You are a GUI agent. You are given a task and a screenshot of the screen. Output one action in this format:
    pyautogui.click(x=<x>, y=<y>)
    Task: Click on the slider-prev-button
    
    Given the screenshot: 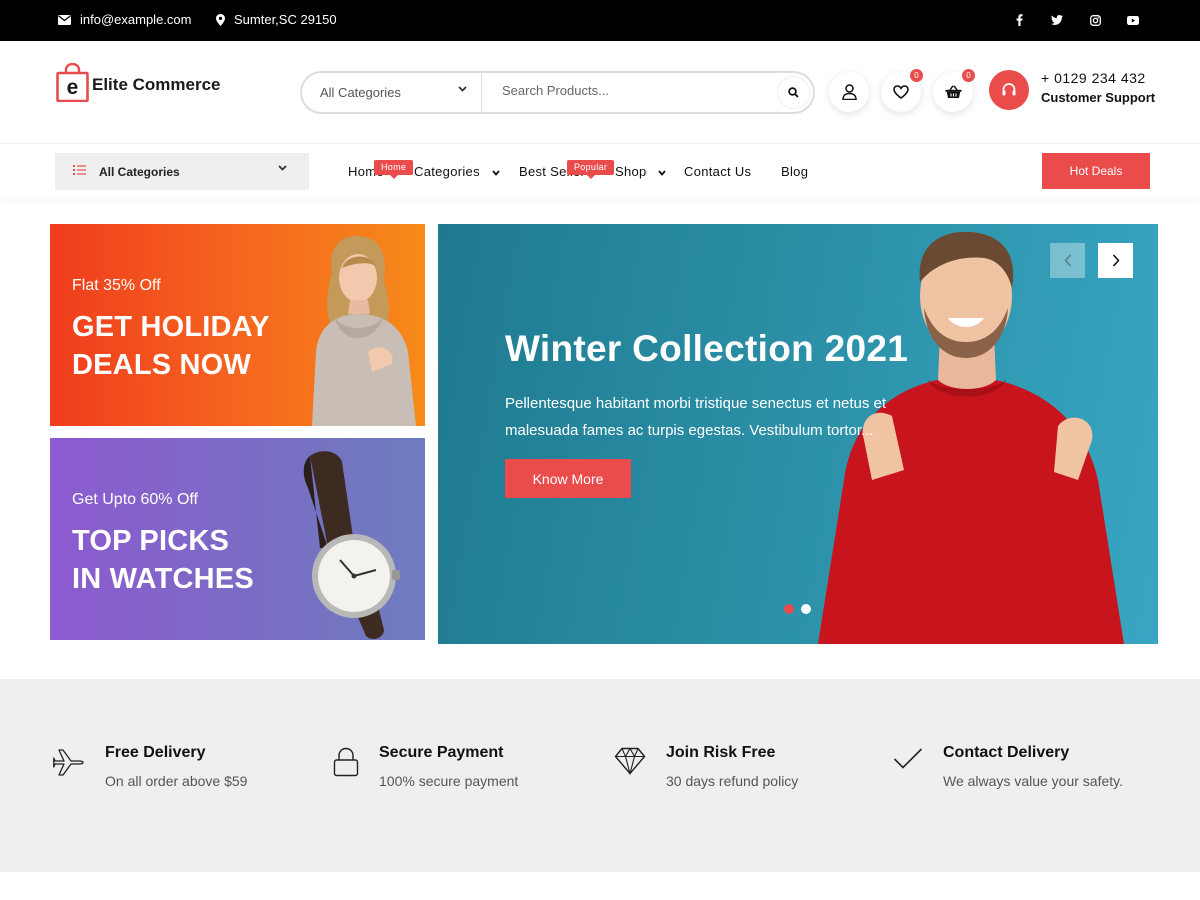 What is the action you would take?
    pyautogui.click(x=1067, y=260)
    